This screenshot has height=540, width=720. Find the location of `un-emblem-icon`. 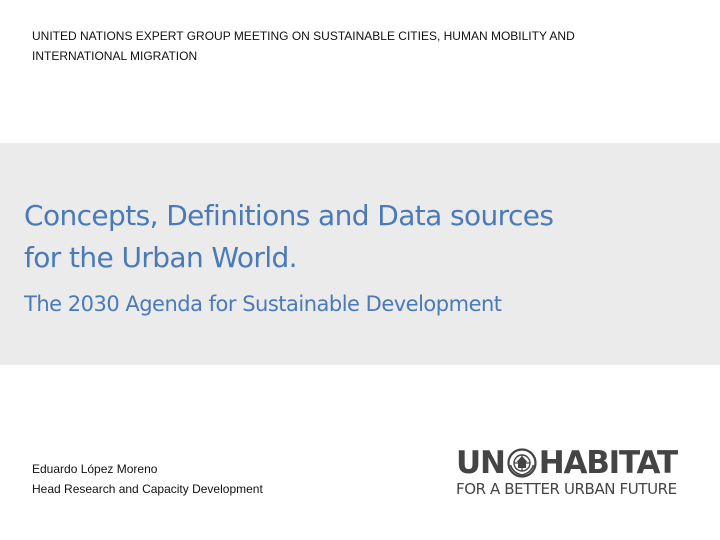

un-emblem-icon is located at coordinates (522, 463).